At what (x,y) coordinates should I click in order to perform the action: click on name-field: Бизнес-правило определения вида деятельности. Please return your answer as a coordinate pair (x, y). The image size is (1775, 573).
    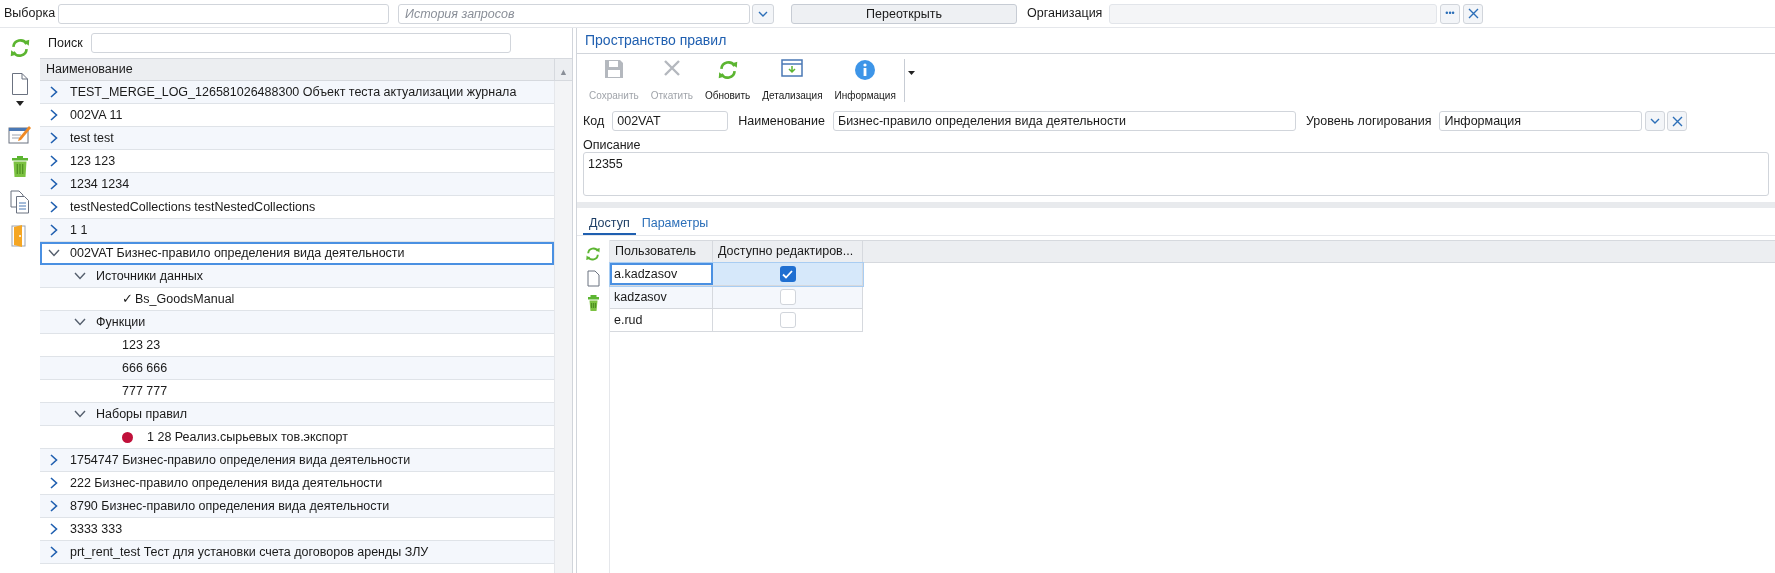
    Looking at the image, I should click on (1064, 121).